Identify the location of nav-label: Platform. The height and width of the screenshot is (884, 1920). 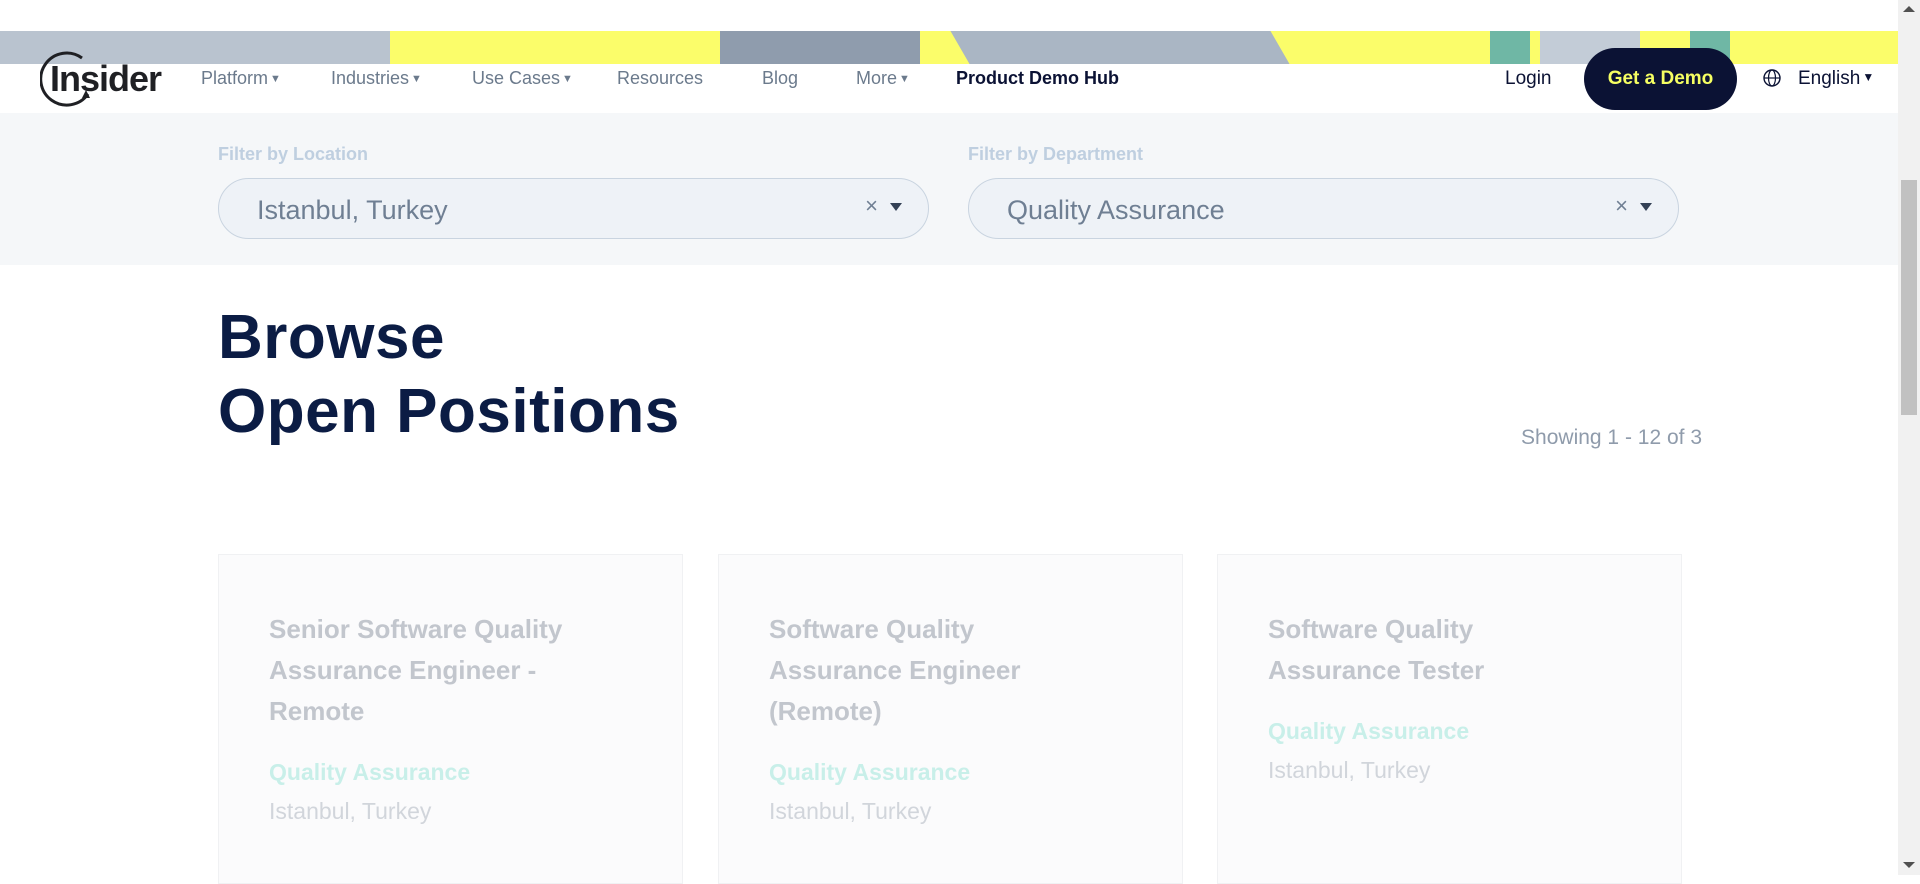
(235, 78).